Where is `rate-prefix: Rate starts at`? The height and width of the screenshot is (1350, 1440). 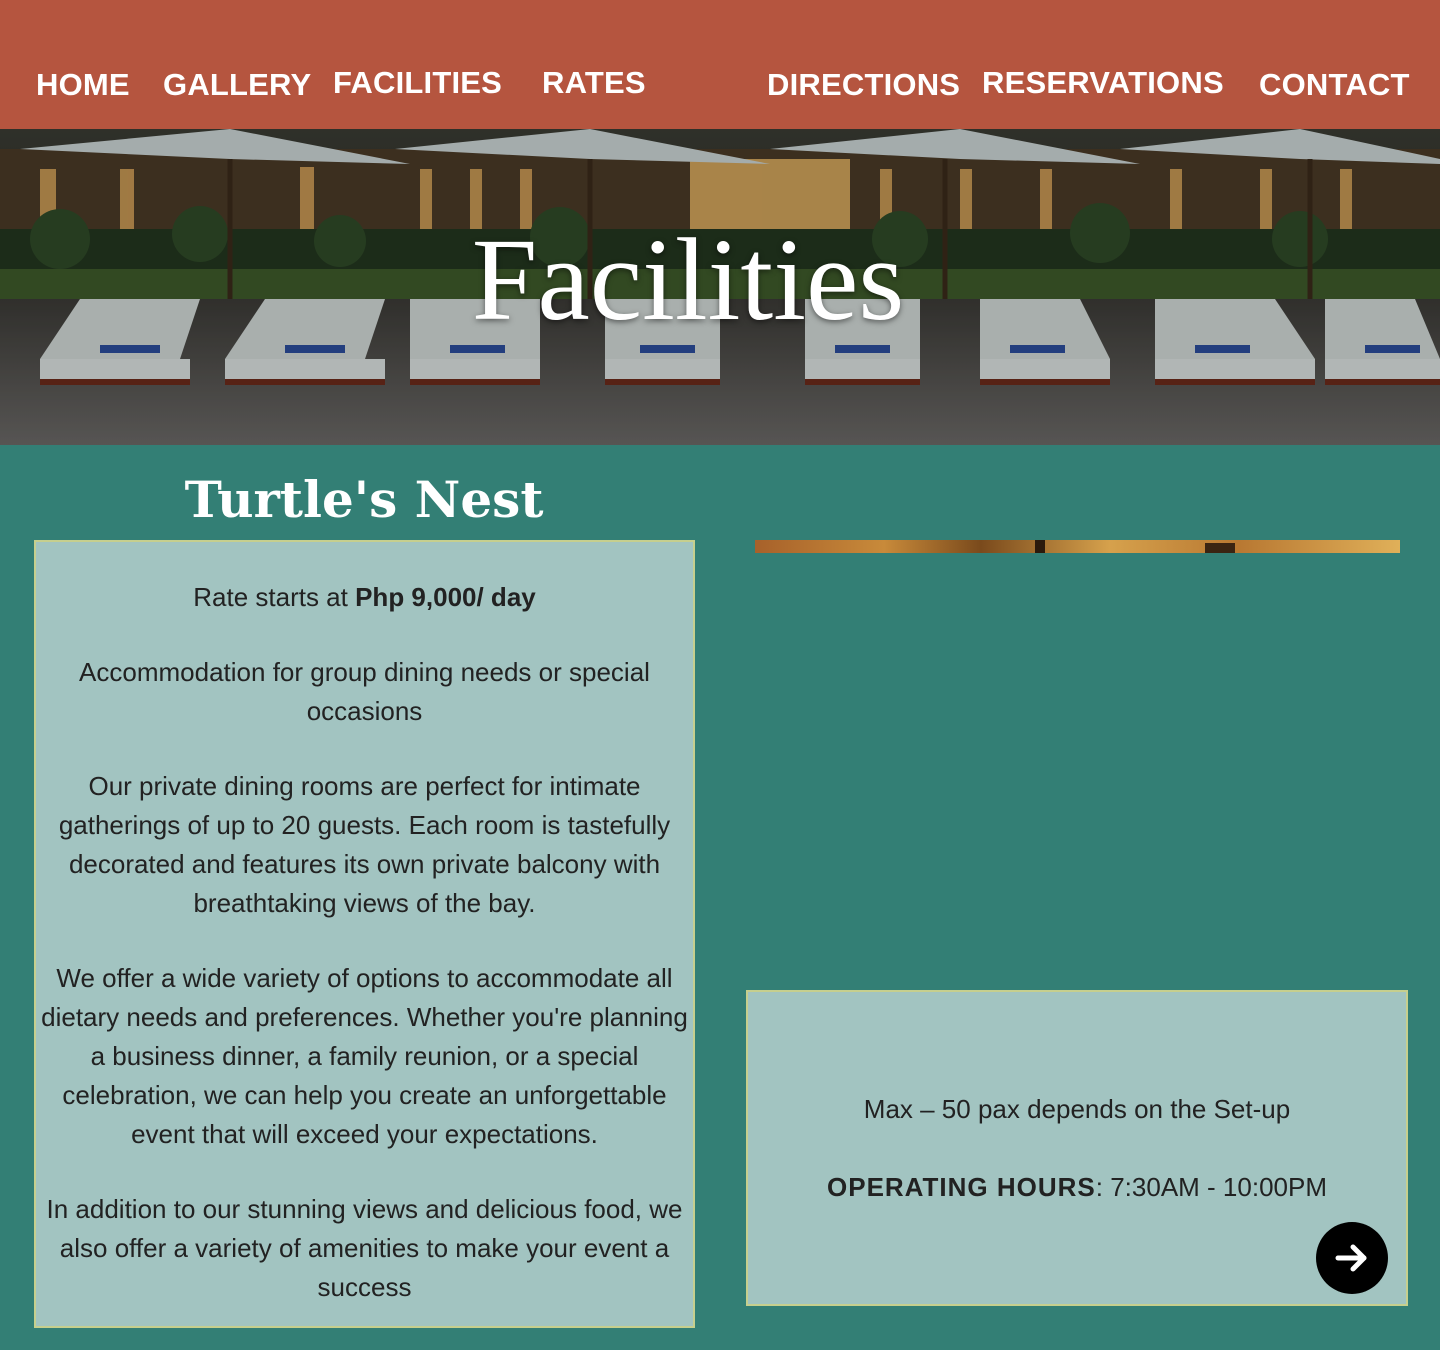 rate-prefix: Rate starts at is located at coordinates (274, 597).